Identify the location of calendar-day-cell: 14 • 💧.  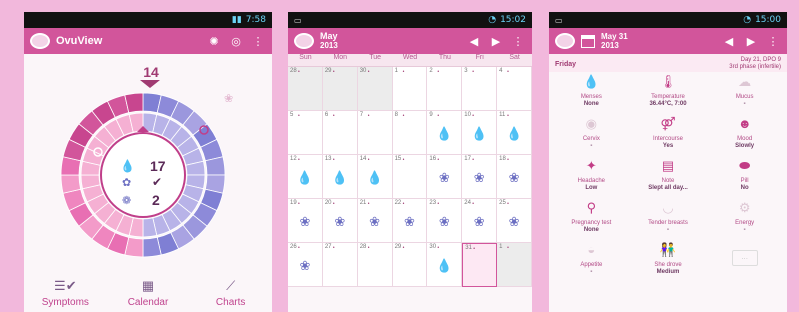
(375, 177).